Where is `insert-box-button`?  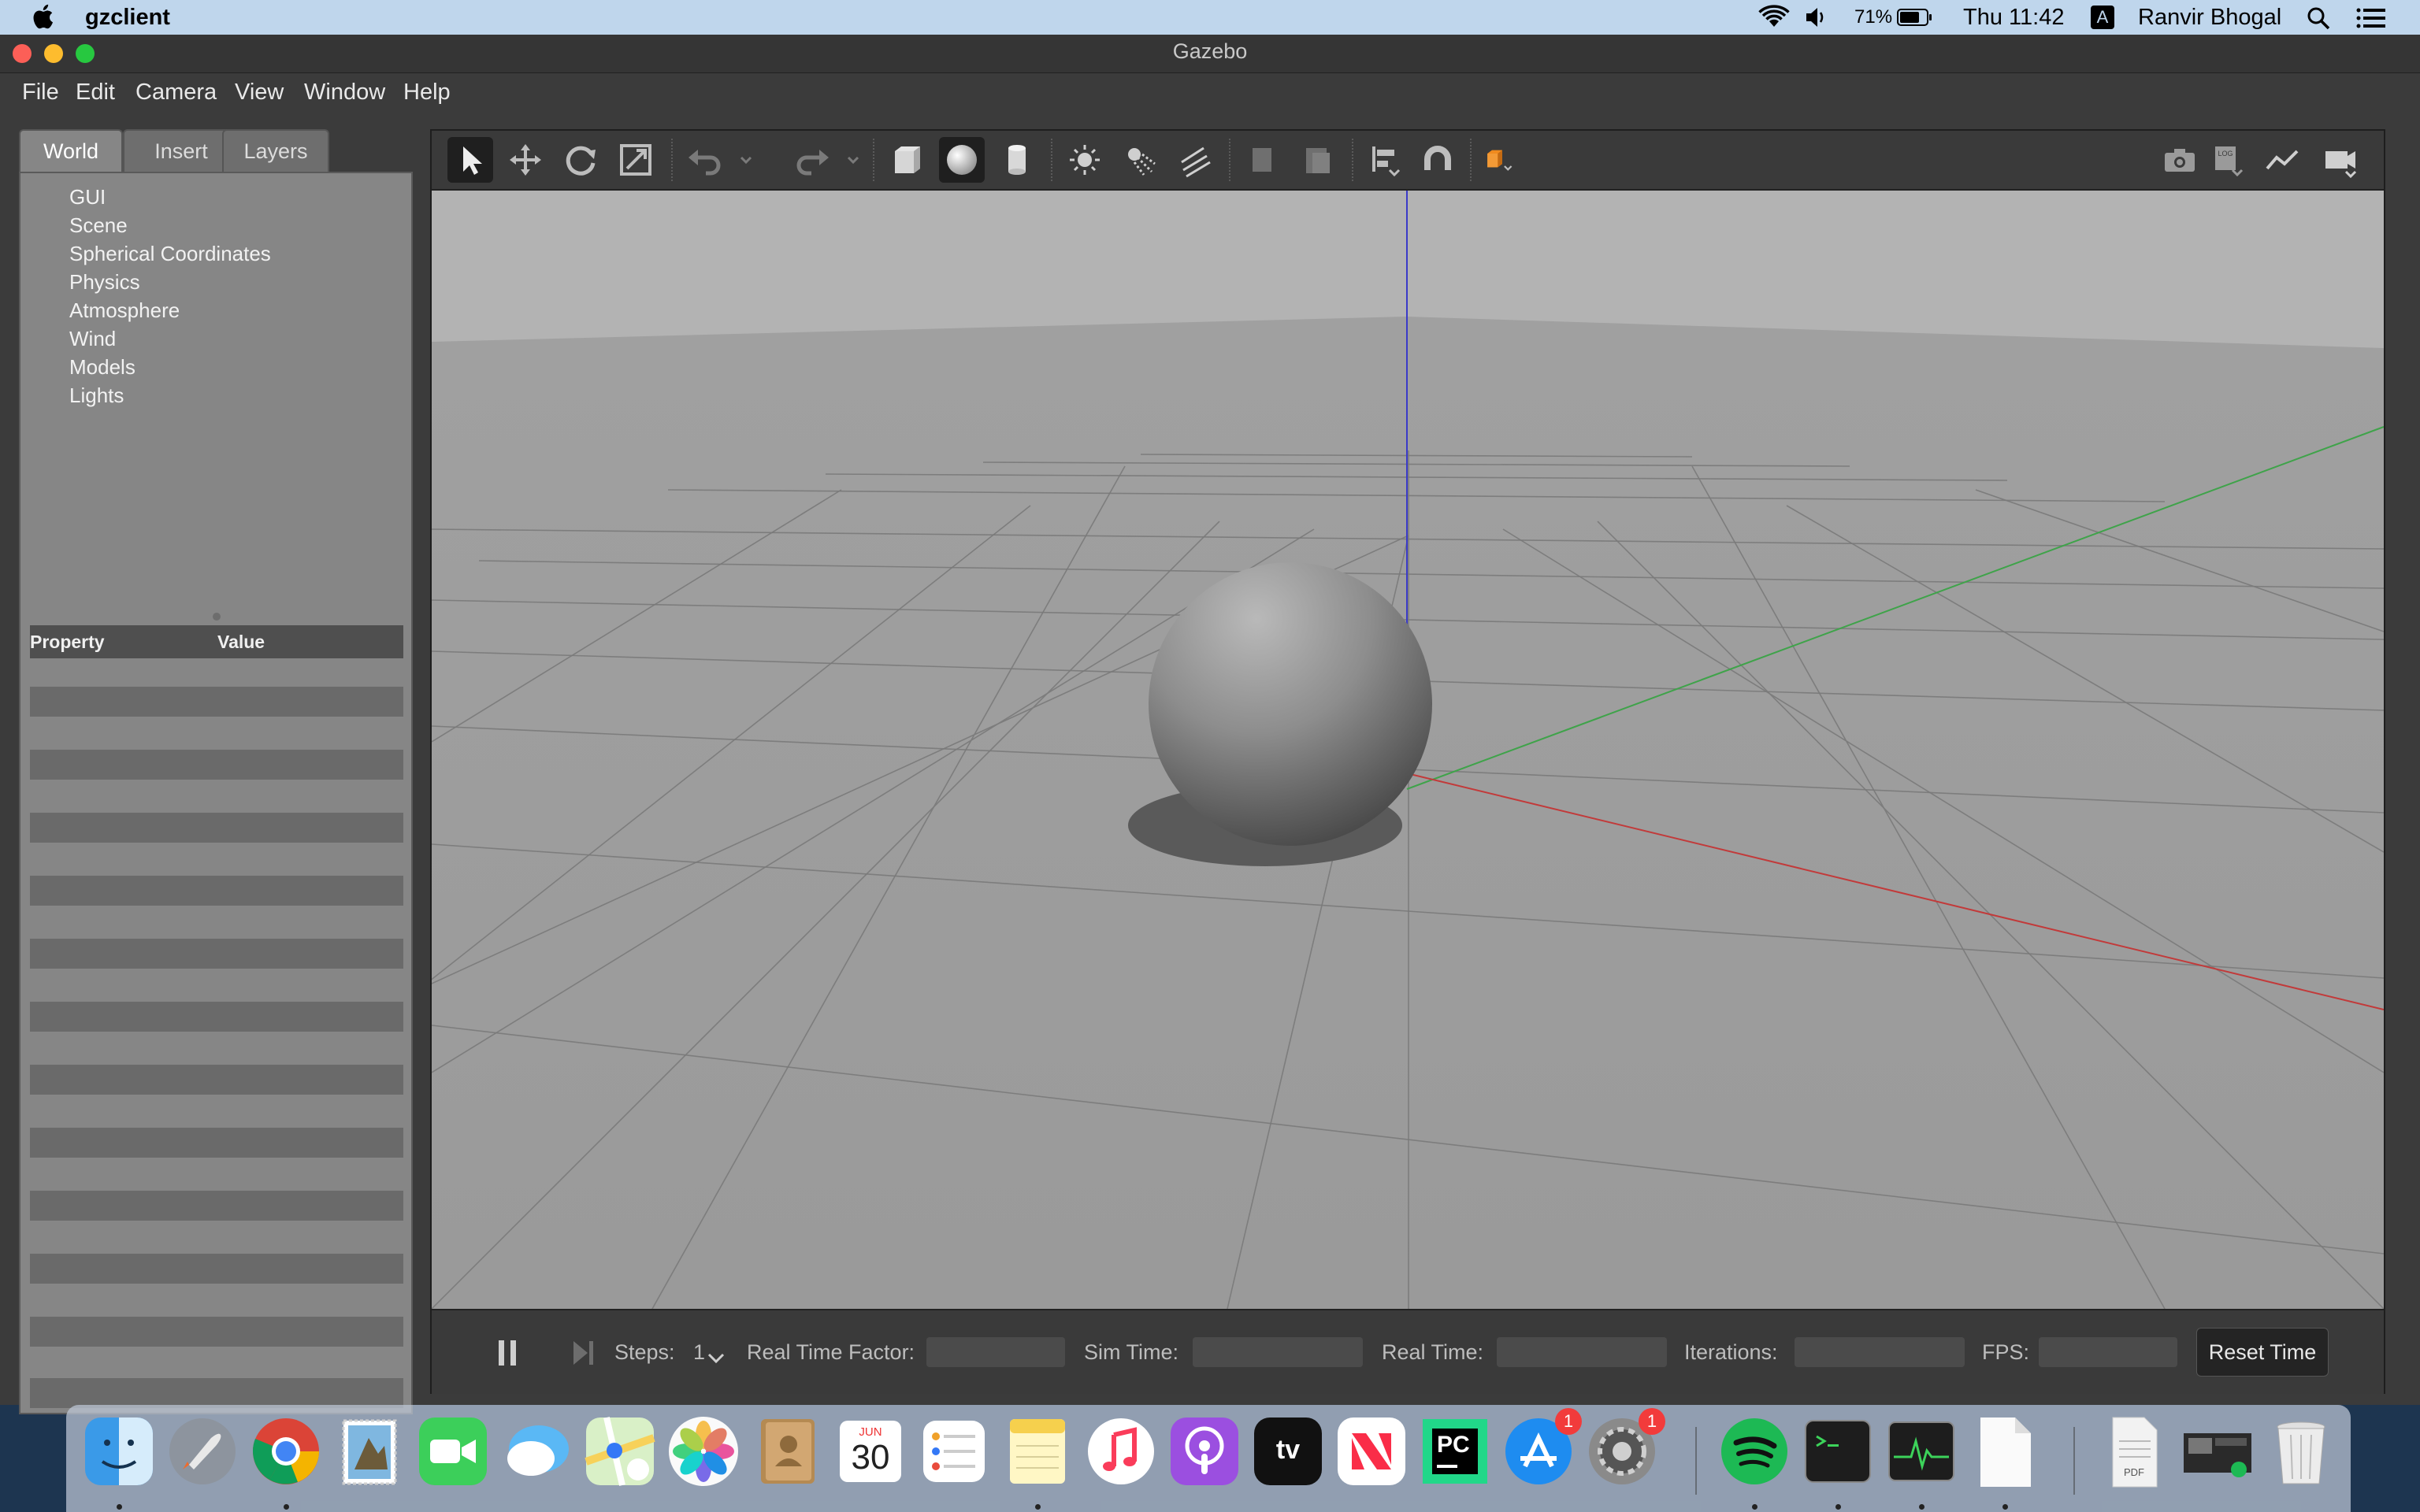 insert-box-button is located at coordinates (907, 160).